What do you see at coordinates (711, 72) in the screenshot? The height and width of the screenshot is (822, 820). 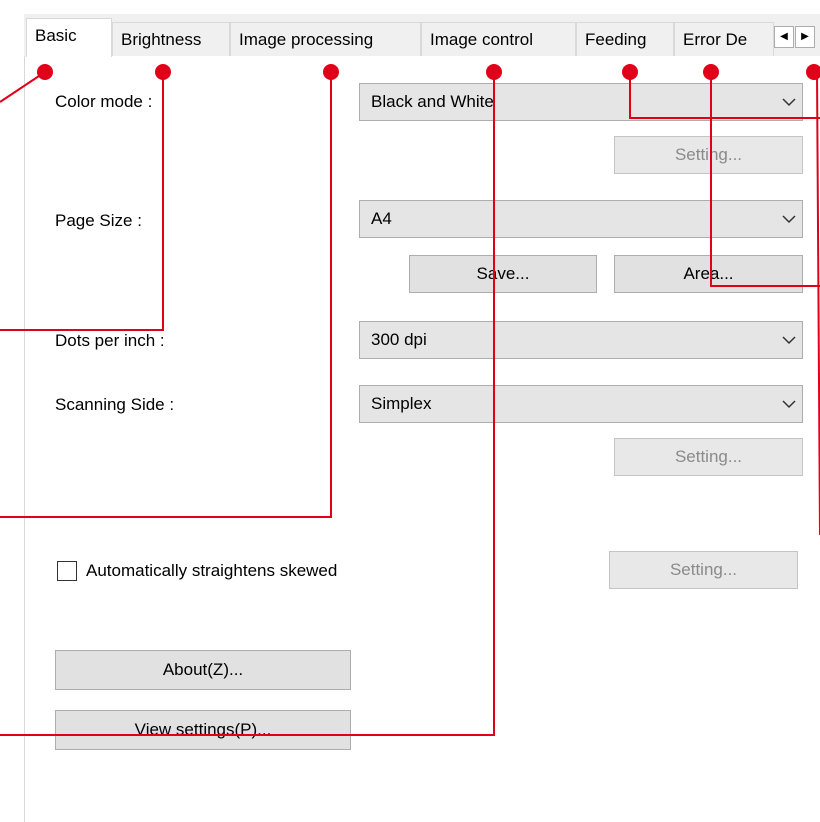 I see `callout-dot-error-detection` at bounding box center [711, 72].